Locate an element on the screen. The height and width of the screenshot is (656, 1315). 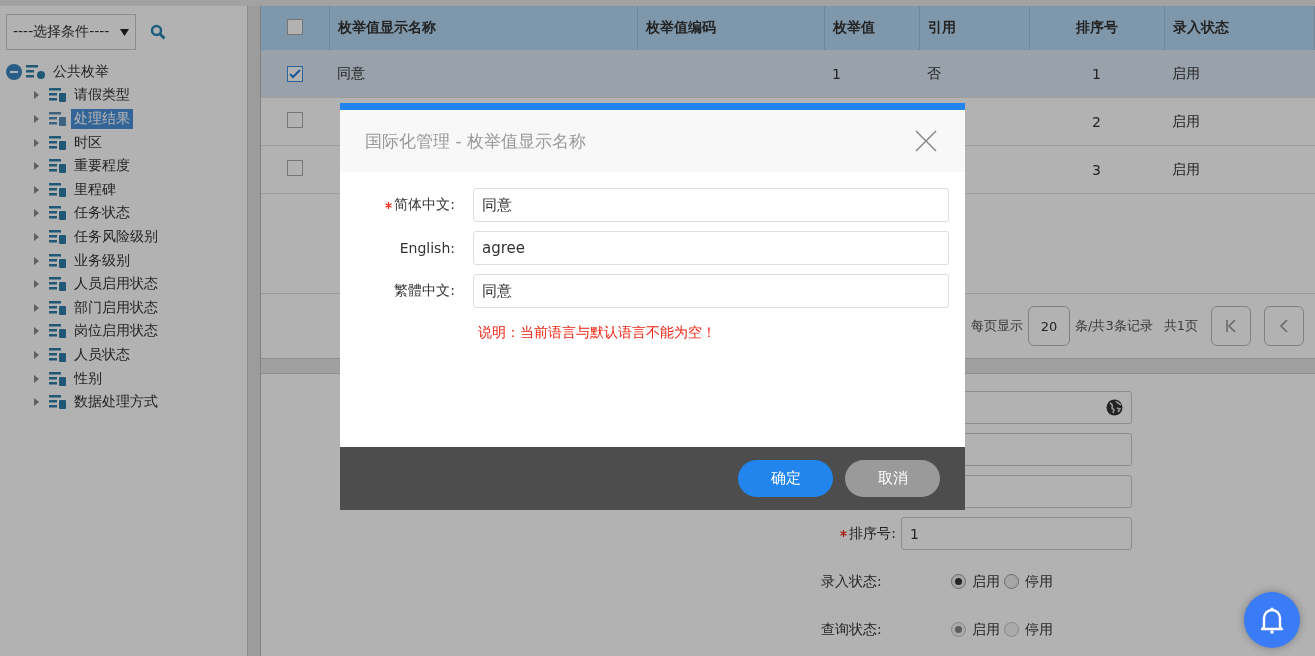
column-header: 枚举值 is located at coordinates (871, 28).